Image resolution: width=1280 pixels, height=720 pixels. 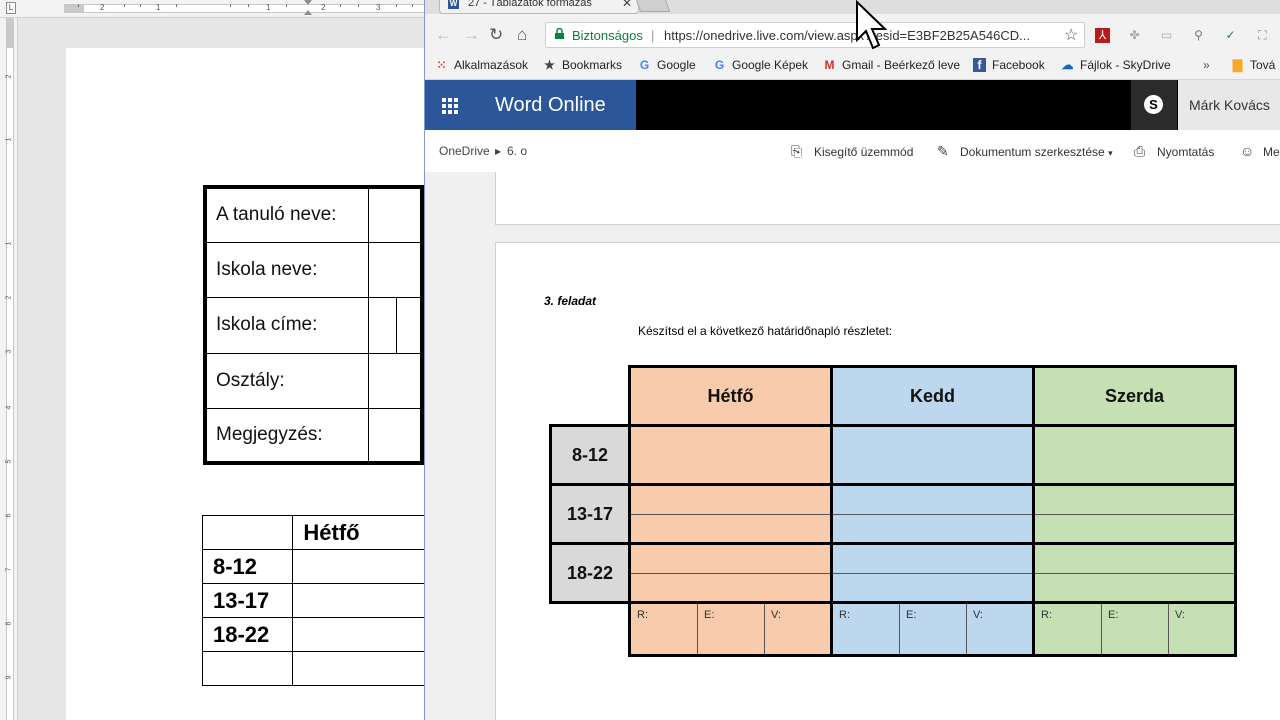 I want to click on bookmark-item: ☁ Fájlok - SkyDrive, so click(x=1116, y=65).